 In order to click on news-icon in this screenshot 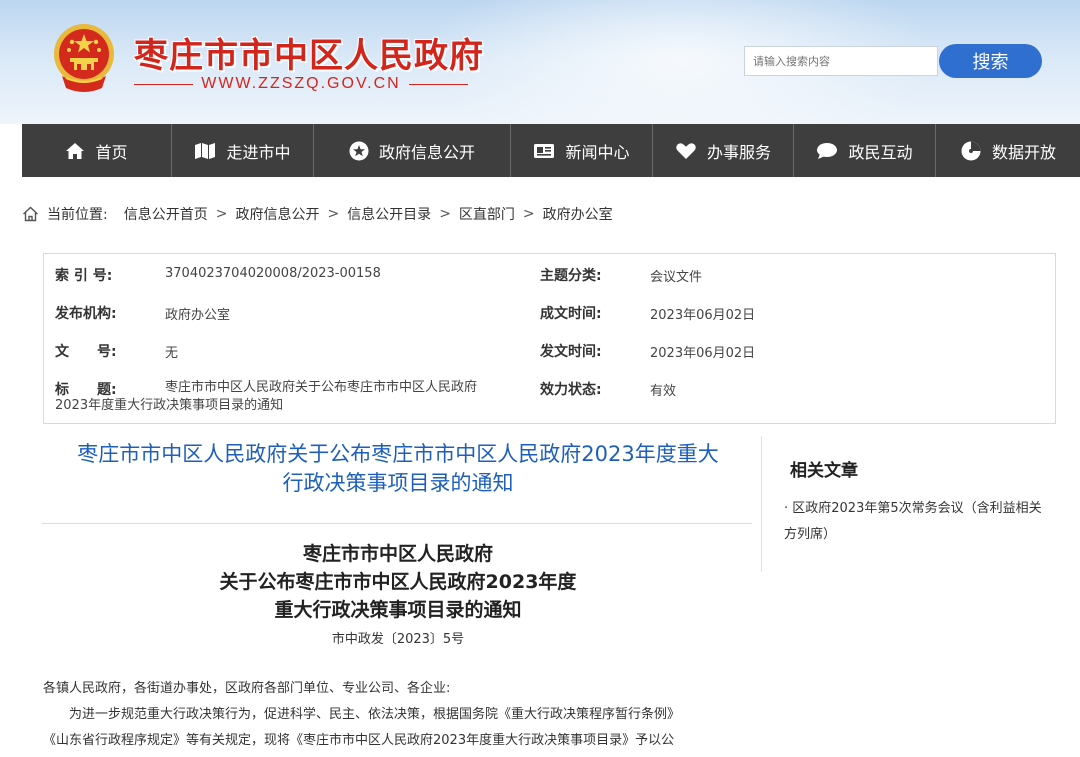, I will do `click(544, 150)`.